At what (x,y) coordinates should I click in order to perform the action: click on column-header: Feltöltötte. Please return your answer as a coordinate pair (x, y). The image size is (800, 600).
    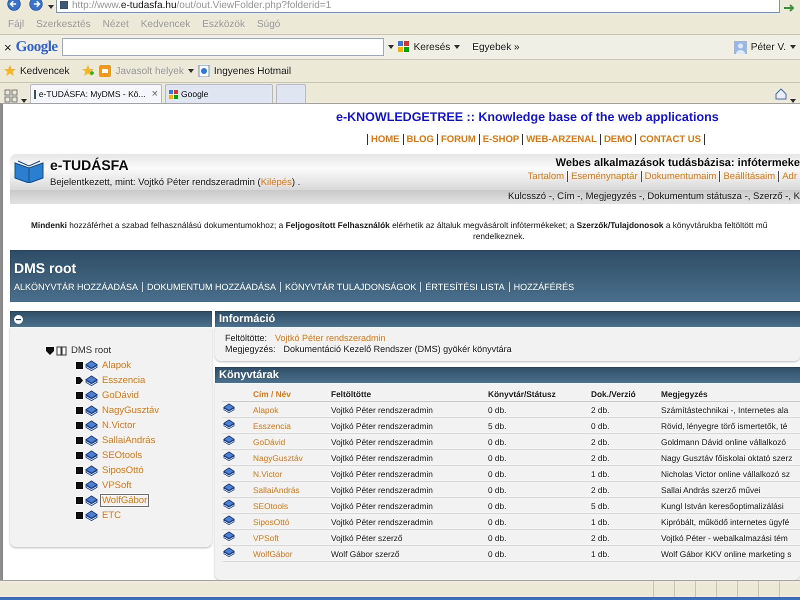
    Looking at the image, I should click on (408, 394).